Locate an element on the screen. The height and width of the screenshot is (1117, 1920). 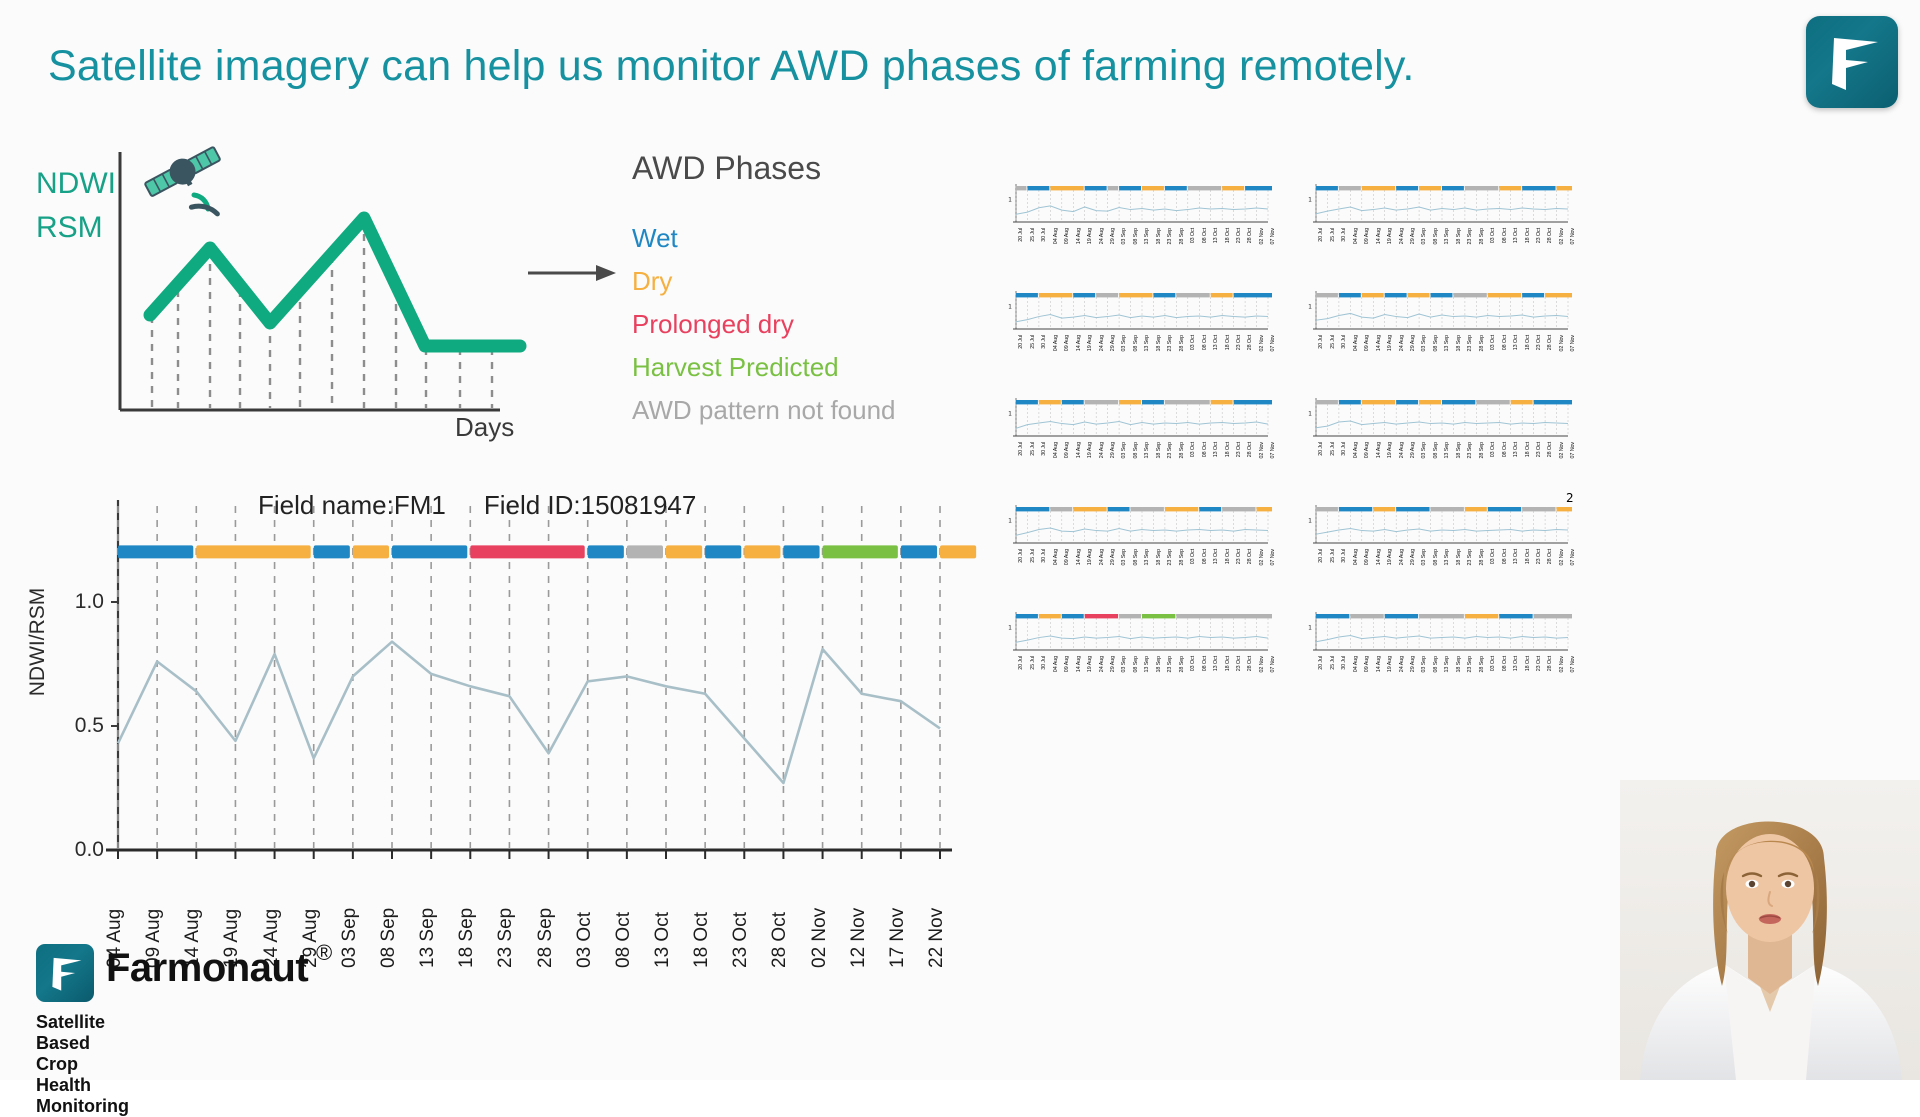
x-tick-label: 08 Sep is located at coordinates (388, 937).